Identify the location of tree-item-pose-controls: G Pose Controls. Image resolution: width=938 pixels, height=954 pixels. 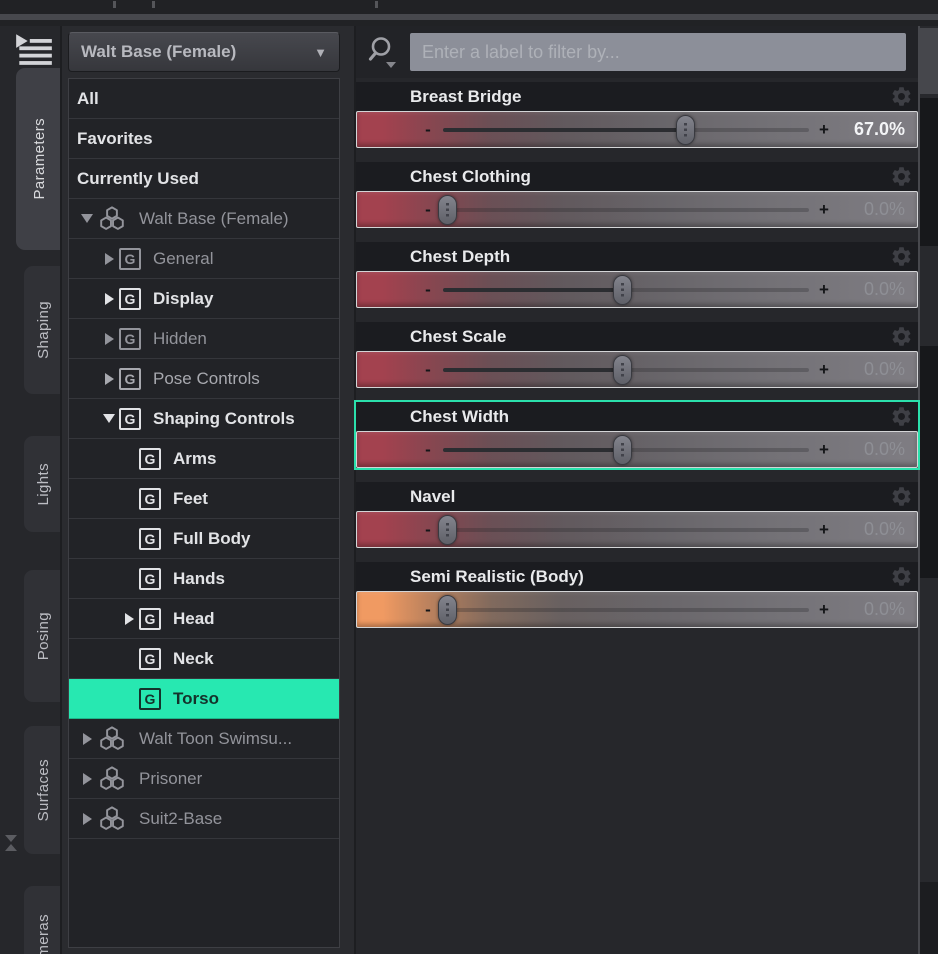
(204, 379).